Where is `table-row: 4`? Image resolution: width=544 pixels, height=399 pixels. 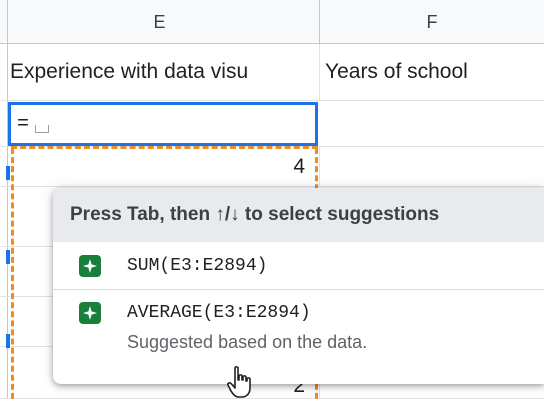
table-row: 4 is located at coordinates (272, 167).